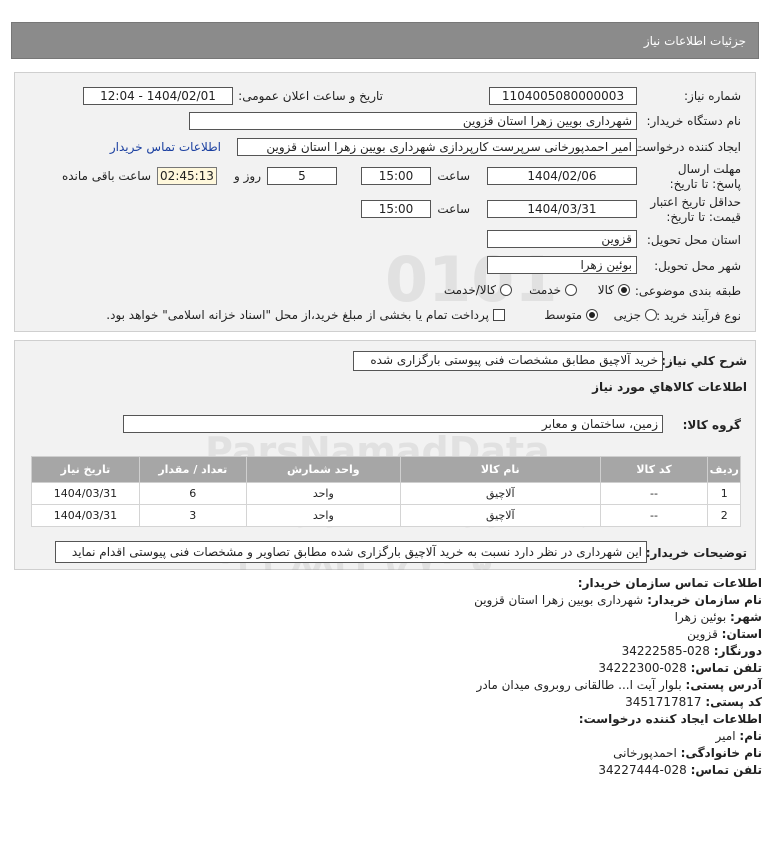 The height and width of the screenshot is (845, 770). What do you see at coordinates (469, 290) in the screenshot?
I see `category-option-both: کالا/خدمت` at bounding box center [469, 290].